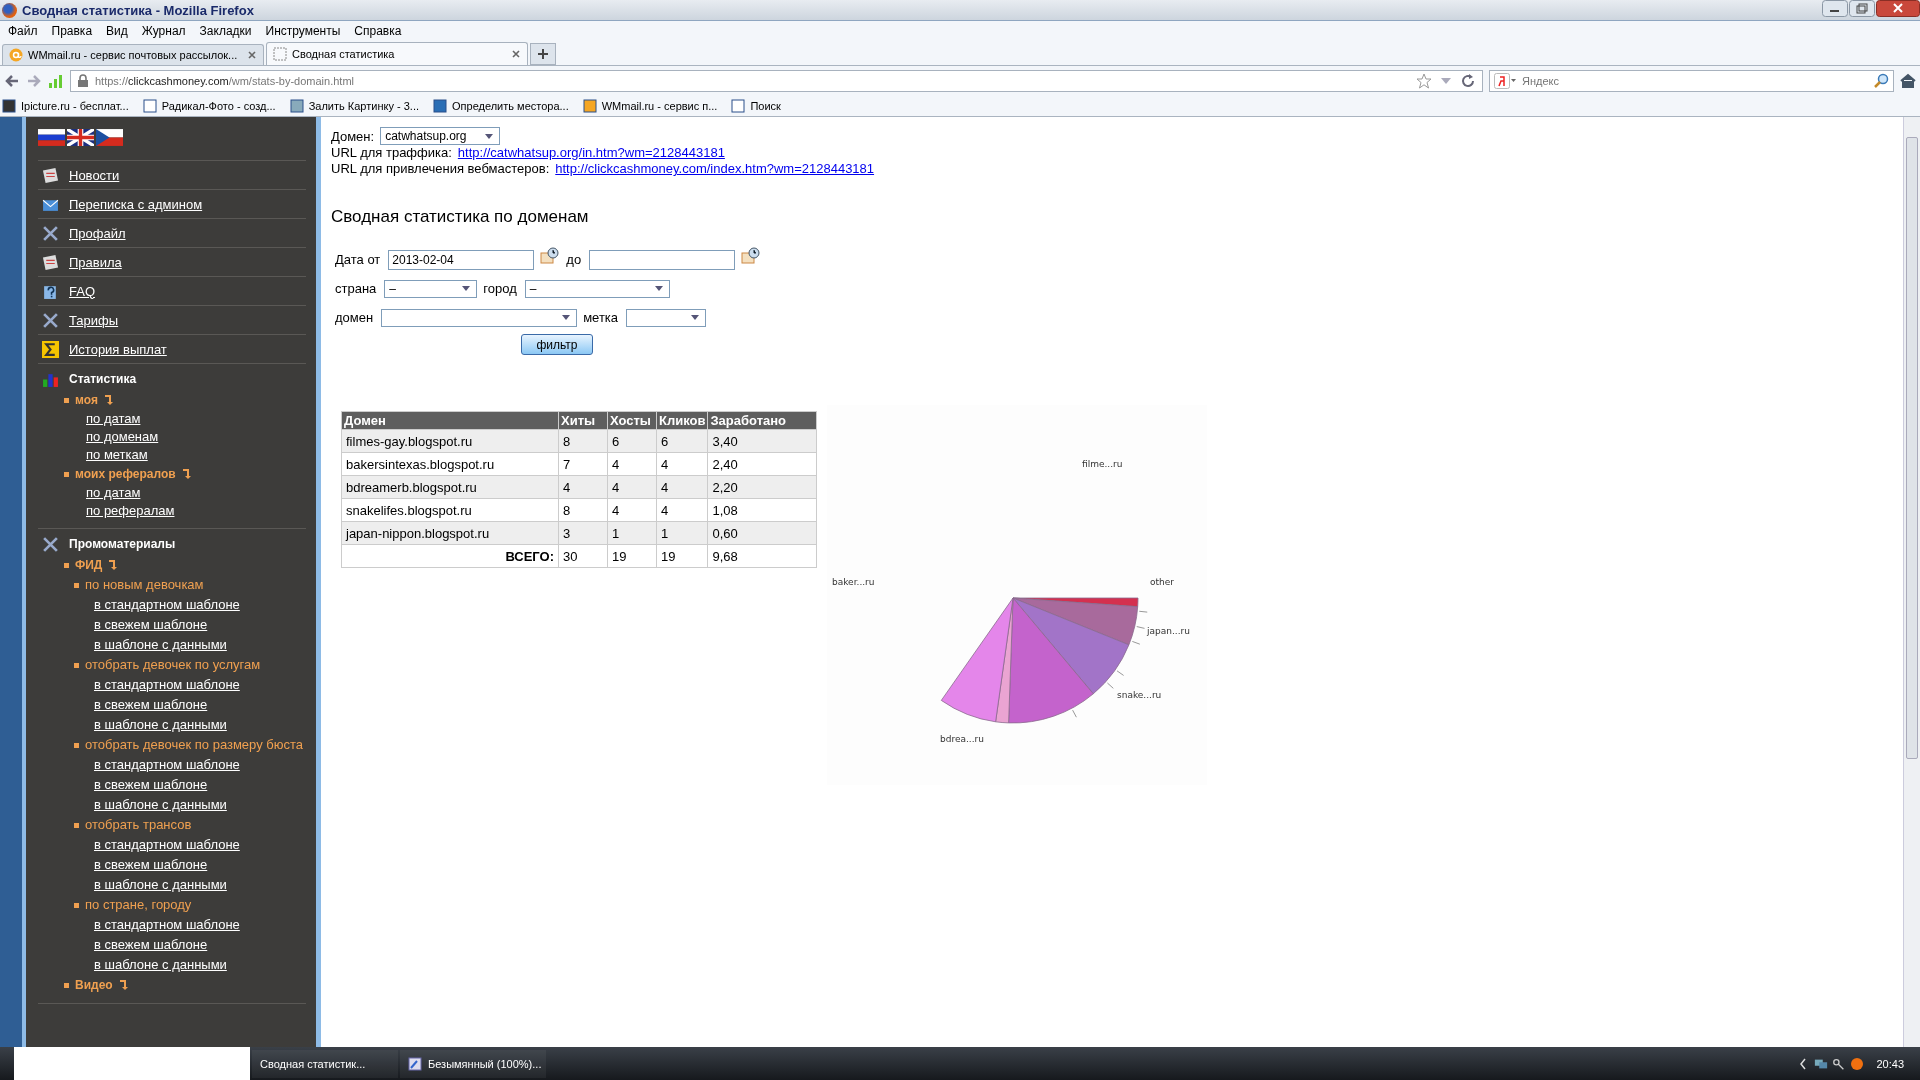  Describe the element at coordinates (415, 1063) in the screenshot. I see `paint-icon` at that location.